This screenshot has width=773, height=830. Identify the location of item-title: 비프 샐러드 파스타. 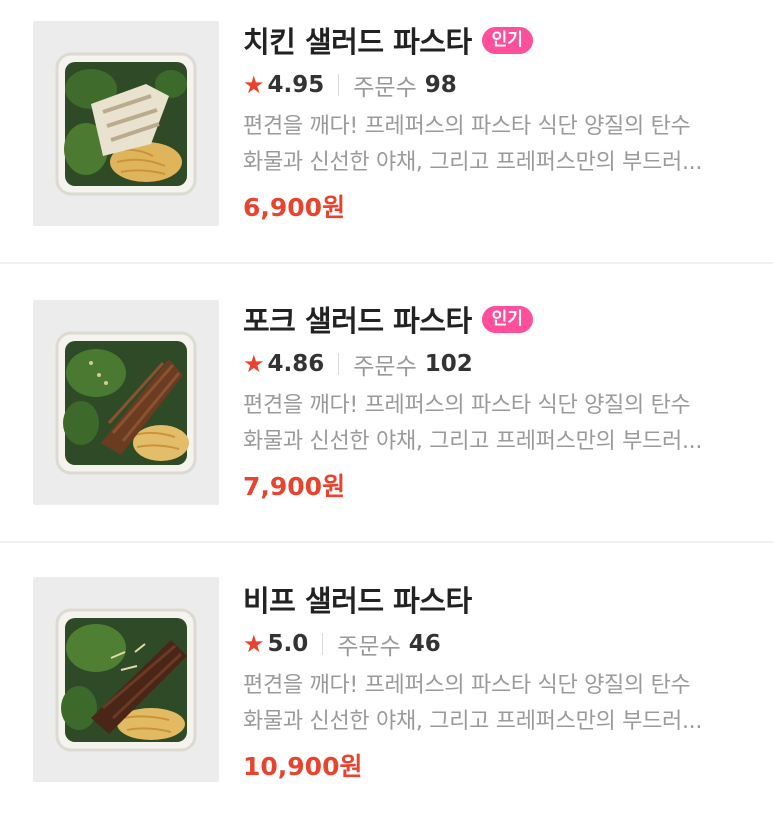
(357, 599).